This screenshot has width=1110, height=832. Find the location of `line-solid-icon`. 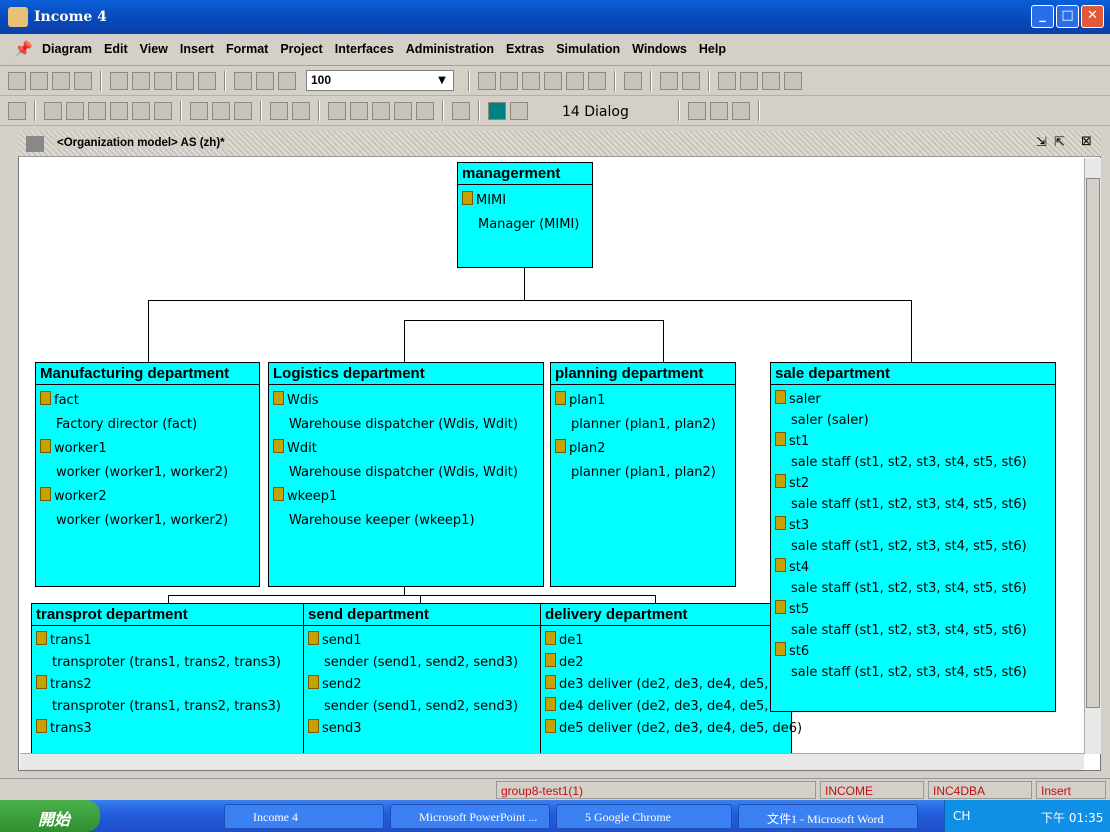

line-solid-icon is located at coordinates (697, 111).